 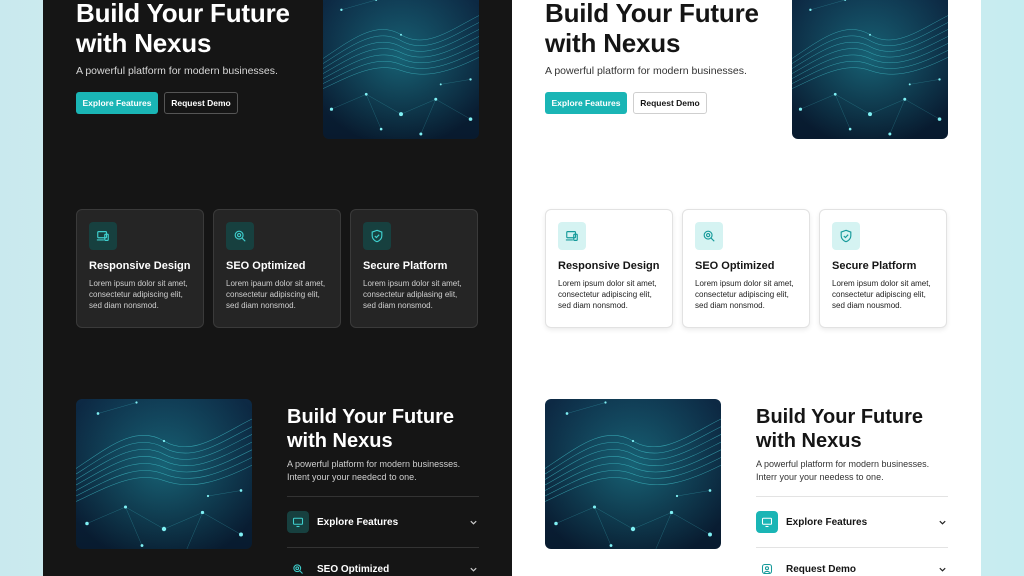 I want to click on accordion-item-seo-optimized: SEO Optimized, so click(x=383, y=566).